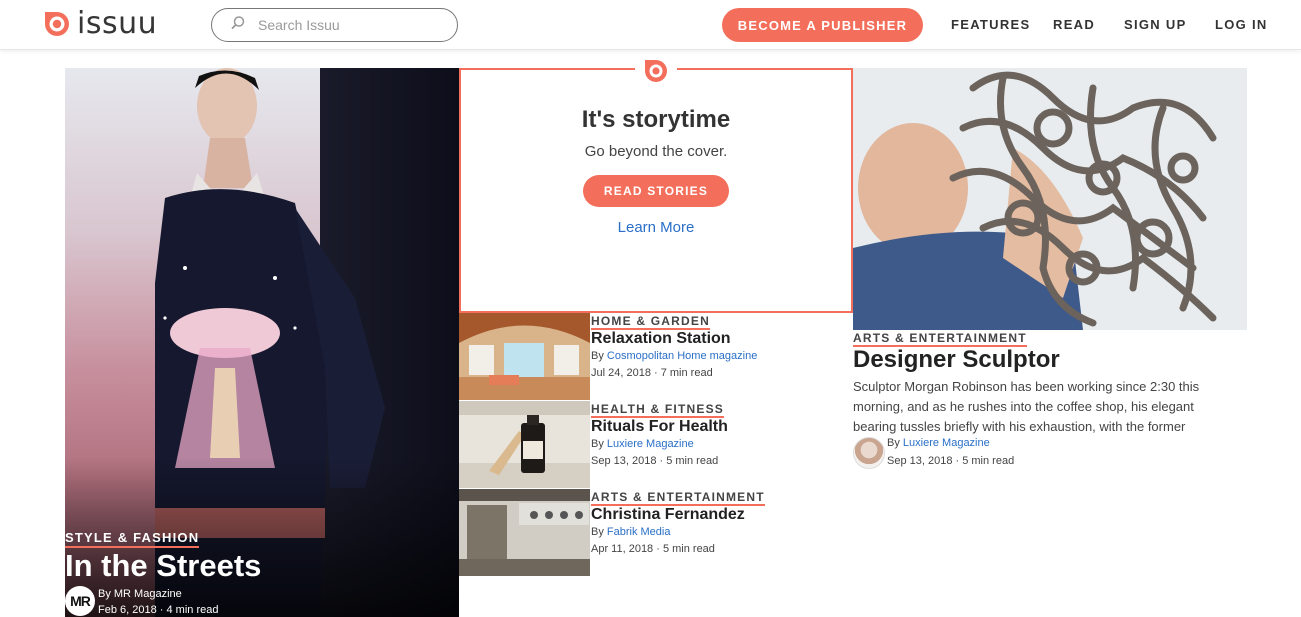  Describe the element at coordinates (956, 360) in the screenshot. I see `feature-right-title: Designer Sculptor` at that location.